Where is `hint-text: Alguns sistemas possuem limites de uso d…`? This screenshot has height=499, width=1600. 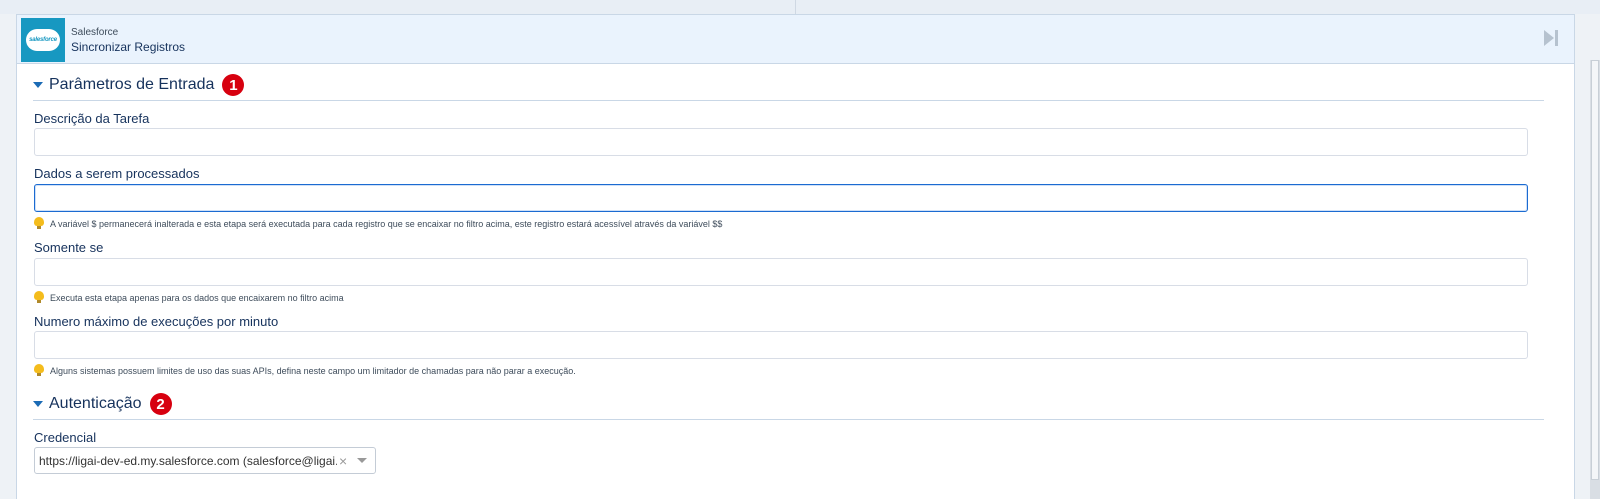
hint-text: Alguns sistemas possuem limites de uso d… is located at coordinates (313, 370).